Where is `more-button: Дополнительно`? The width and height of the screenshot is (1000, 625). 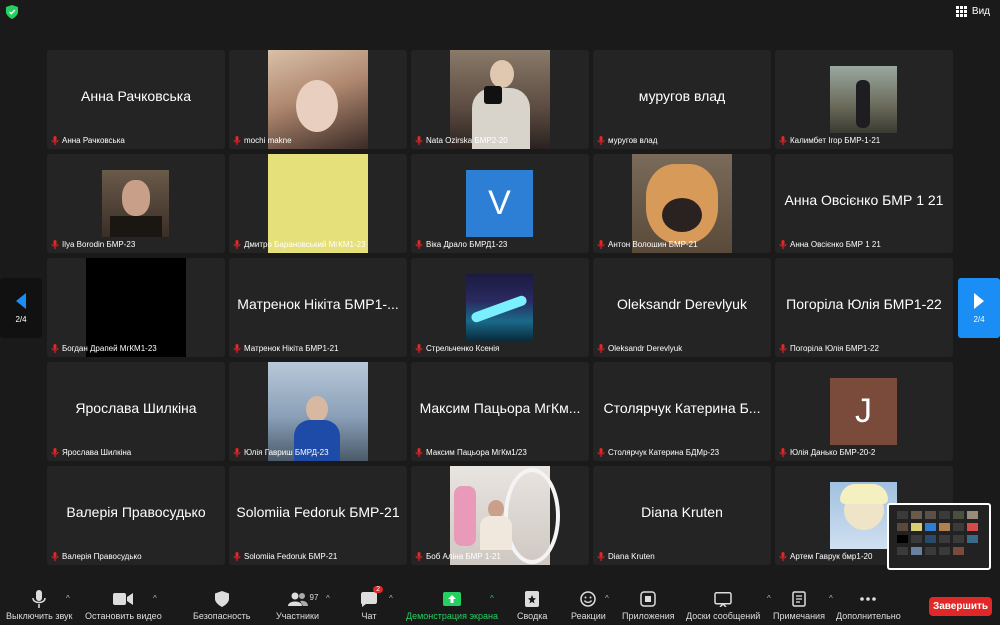 more-button: Дополнительно is located at coordinates (868, 605).